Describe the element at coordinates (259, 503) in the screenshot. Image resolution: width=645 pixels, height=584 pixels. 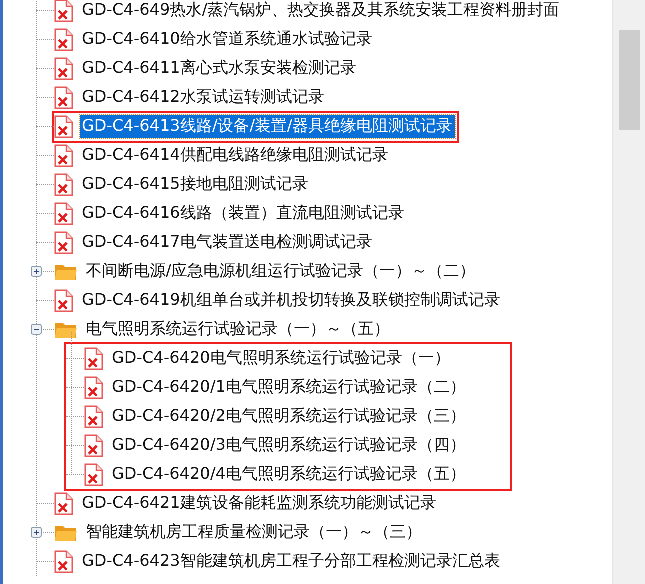
I see `tree-item: GD-C4-6421建筑设备能耗监测系统功能测试记录` at that location.